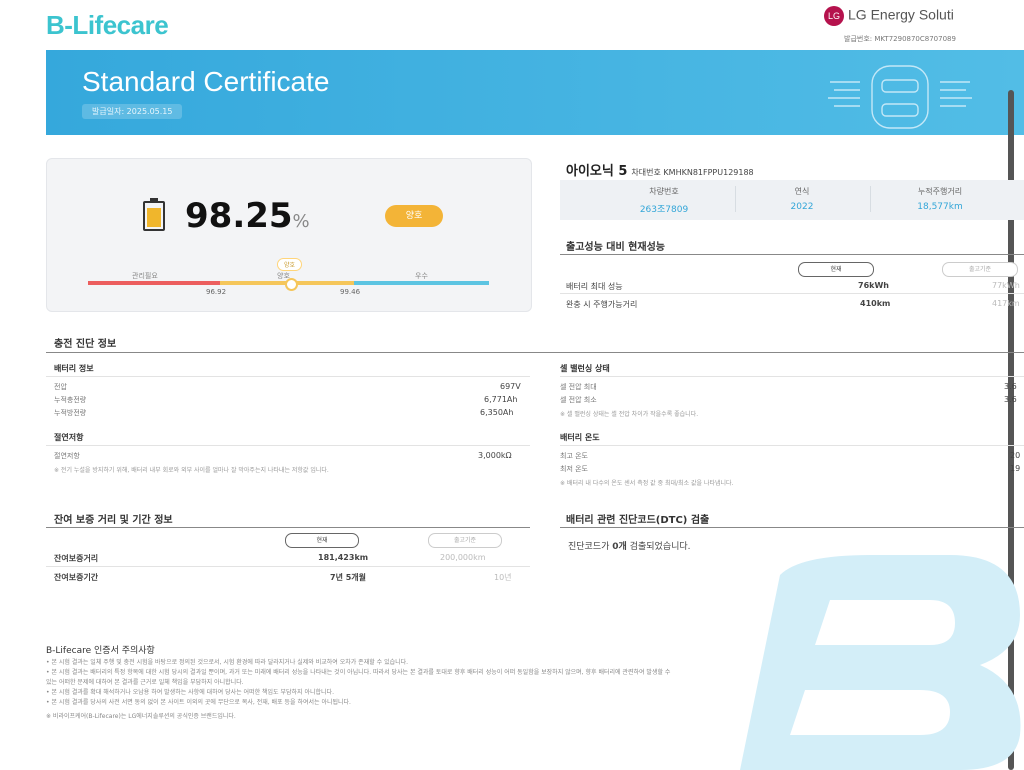 This screenshot has width=1024, height=770. Describe the element at coordinates (145, 276) in the screenshot. I see `bar-label-bad: 관리필요` at that location.